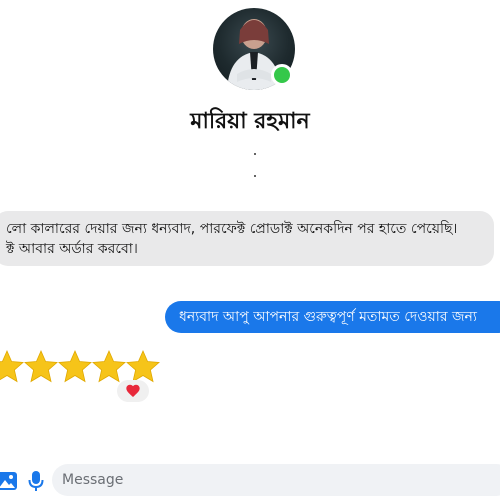  Describe the element at coordinates (36, 481) in the screenshot. I see `microphone-icon` at that location.